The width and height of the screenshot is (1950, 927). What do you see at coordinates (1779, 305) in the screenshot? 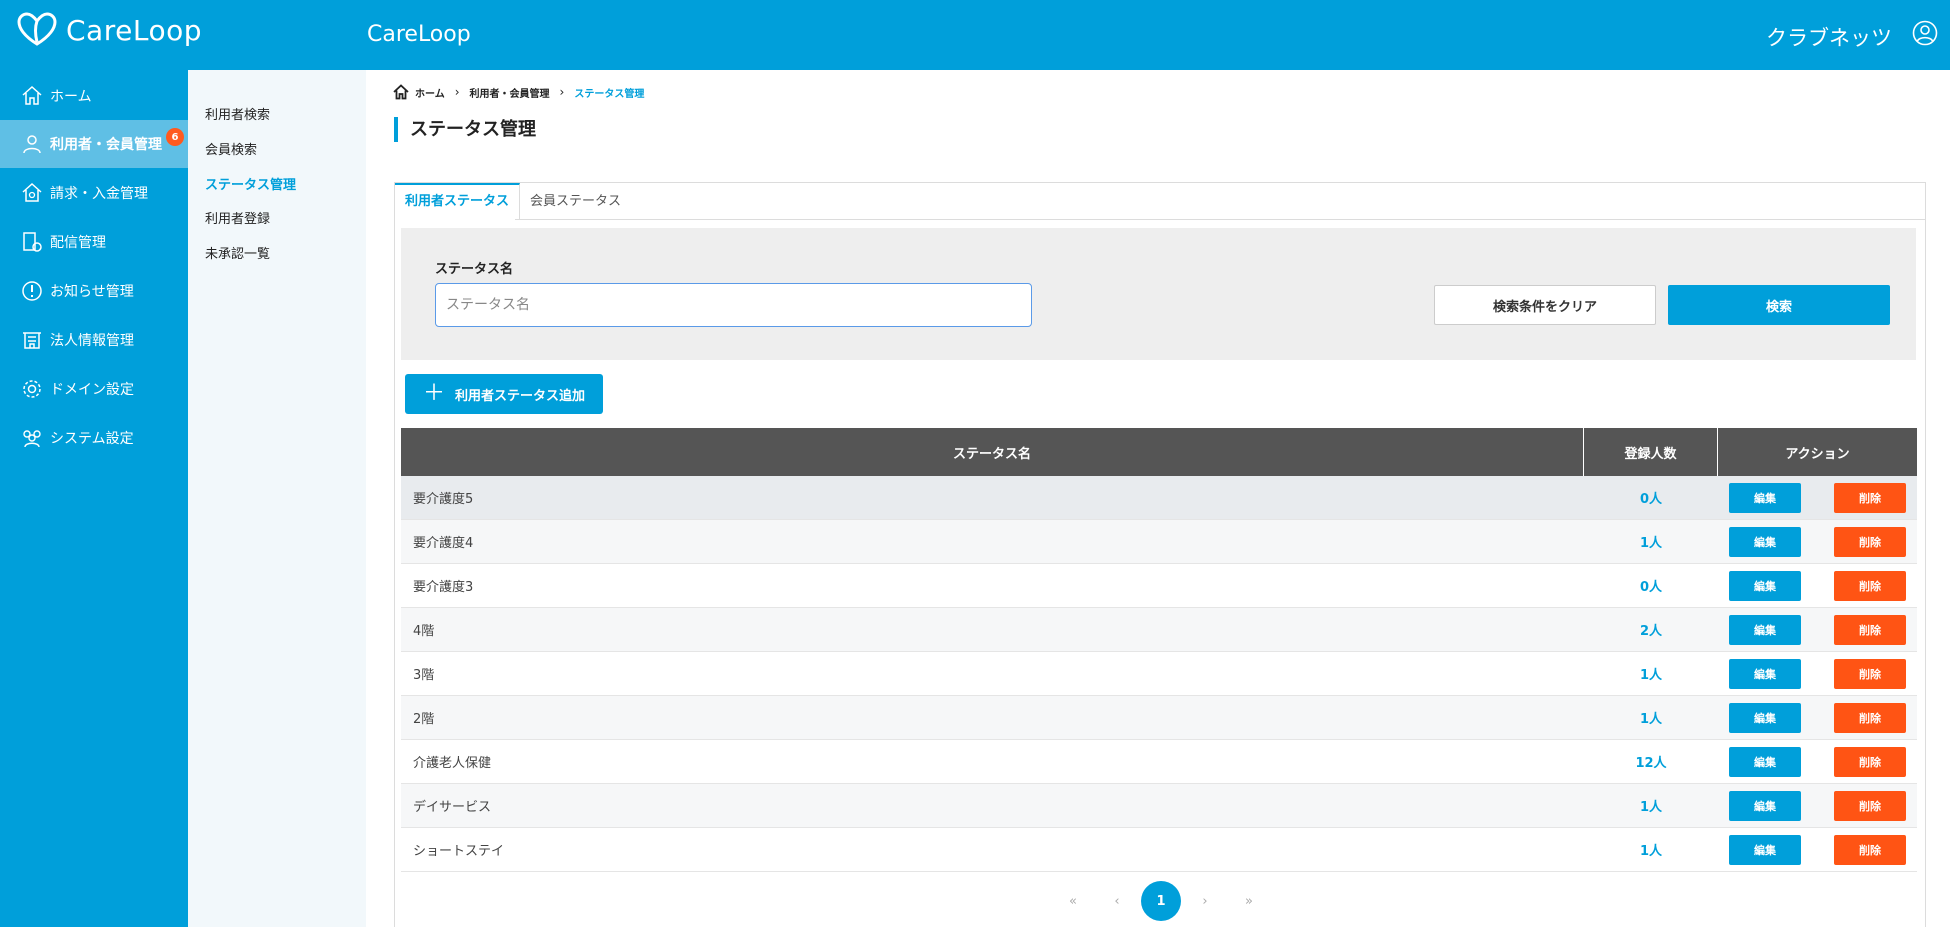
I see `search-button: 検索` at bounding box center [1779, 305].